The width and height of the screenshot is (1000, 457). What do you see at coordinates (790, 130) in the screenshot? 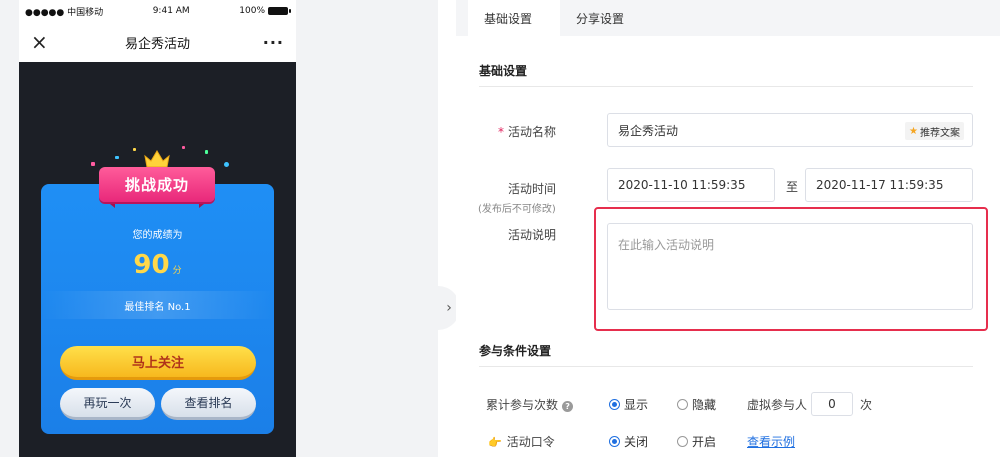
I see `activity-name-input: 易企秀活动 ★ 推荐文案` at bounding box center [790, 130].